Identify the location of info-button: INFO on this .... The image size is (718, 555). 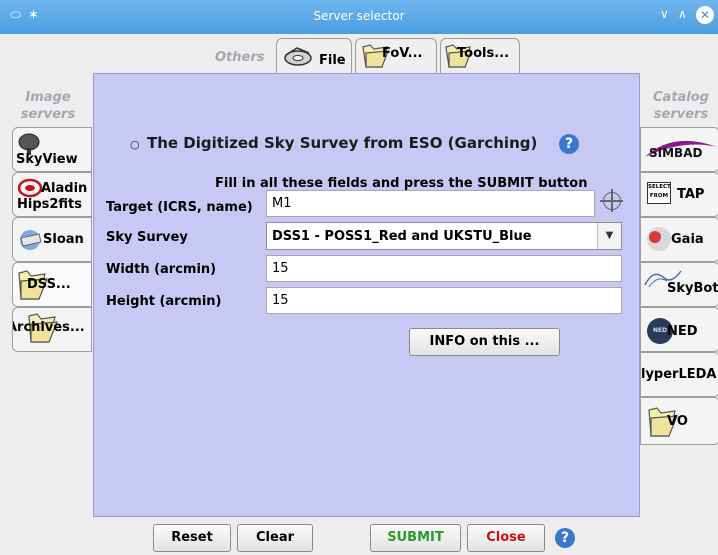
(484, 342).